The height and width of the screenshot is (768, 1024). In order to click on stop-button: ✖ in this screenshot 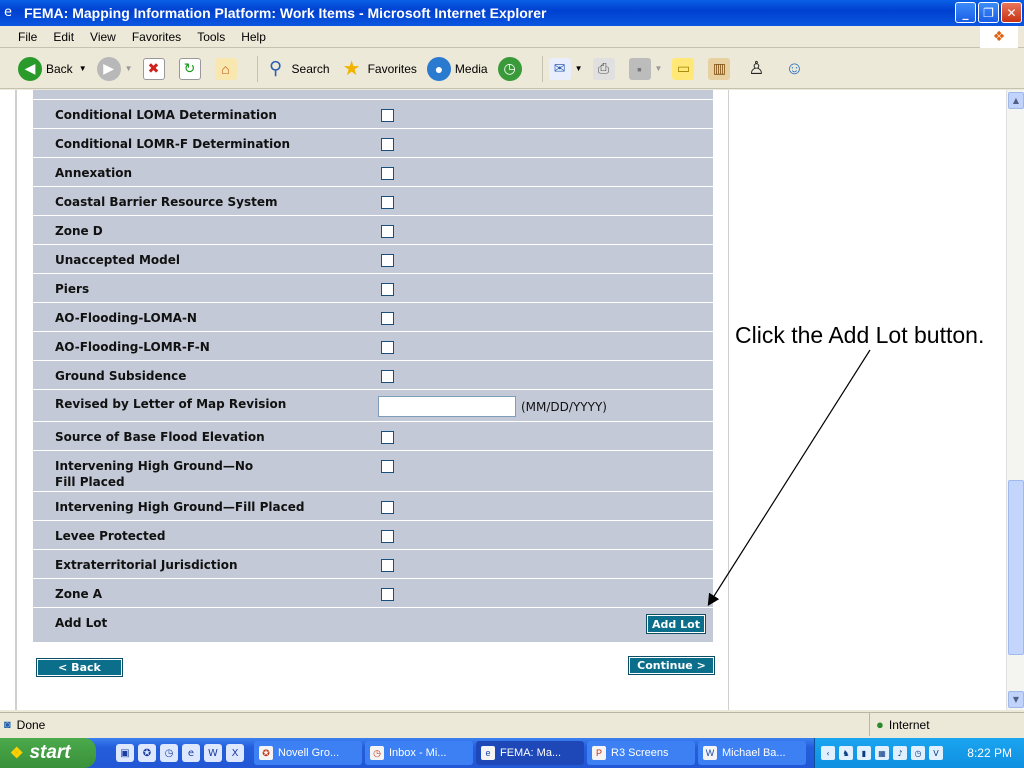, I will do `click(155, 68)`.